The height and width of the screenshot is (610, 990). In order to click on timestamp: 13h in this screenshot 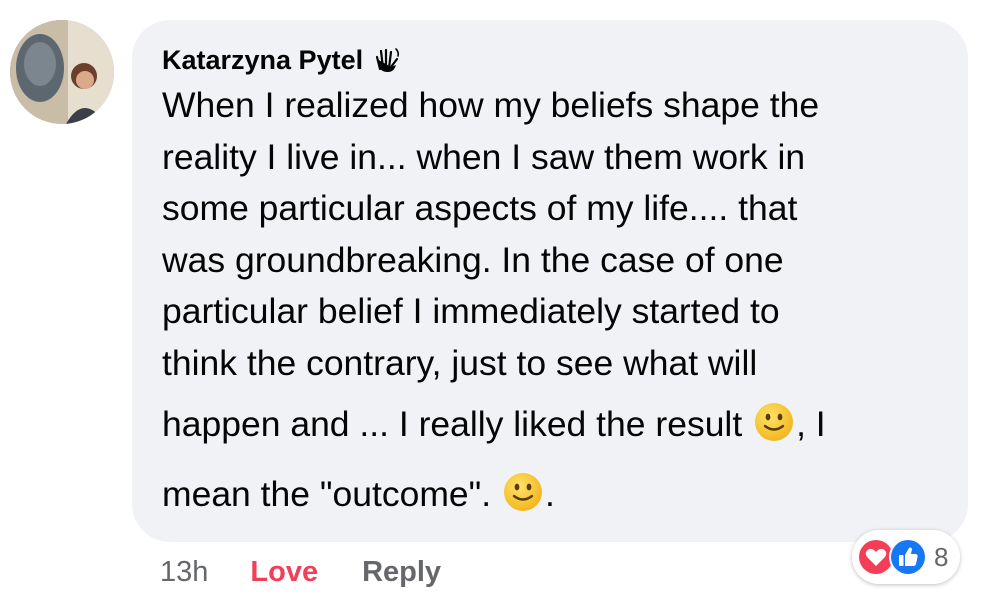, I will do `click(184, 572)`.